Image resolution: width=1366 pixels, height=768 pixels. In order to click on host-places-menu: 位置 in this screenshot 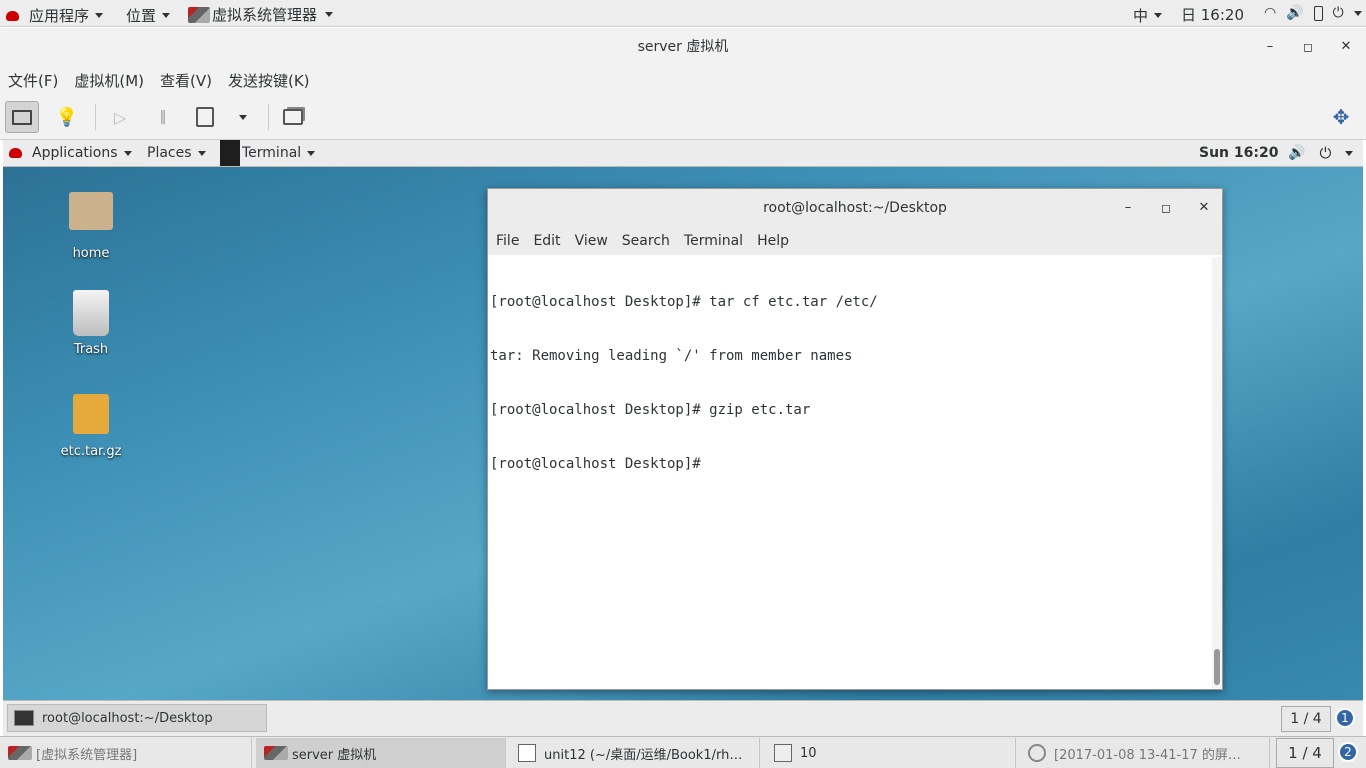, I will do `click(148, 15)`.